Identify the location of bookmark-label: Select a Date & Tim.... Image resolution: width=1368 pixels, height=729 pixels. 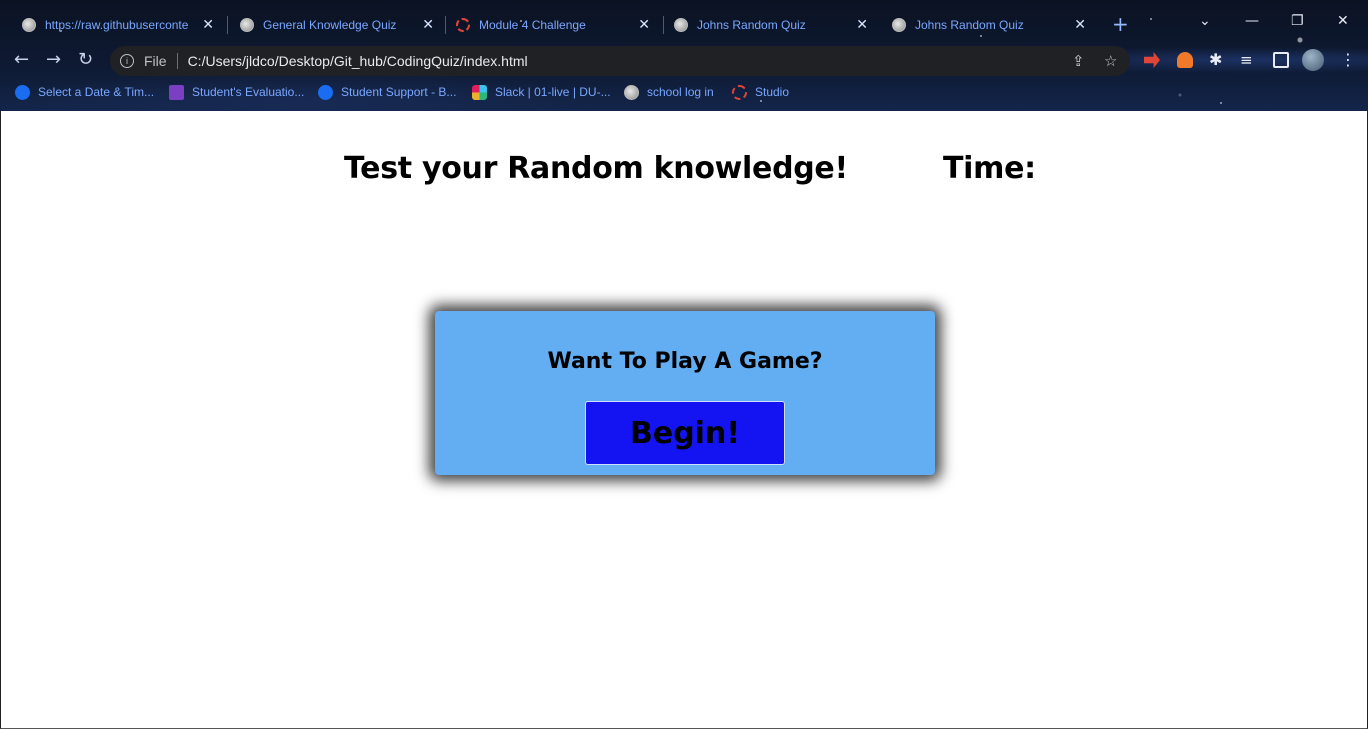
(96, 92).